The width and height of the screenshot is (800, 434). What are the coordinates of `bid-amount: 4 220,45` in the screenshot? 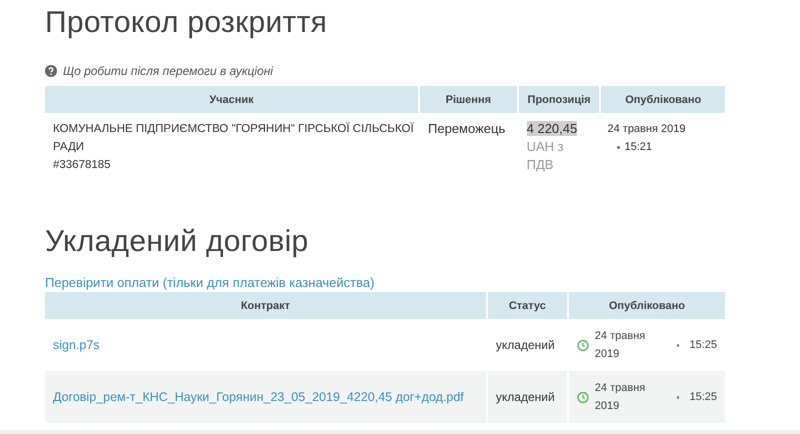 It's located at (552, 128).